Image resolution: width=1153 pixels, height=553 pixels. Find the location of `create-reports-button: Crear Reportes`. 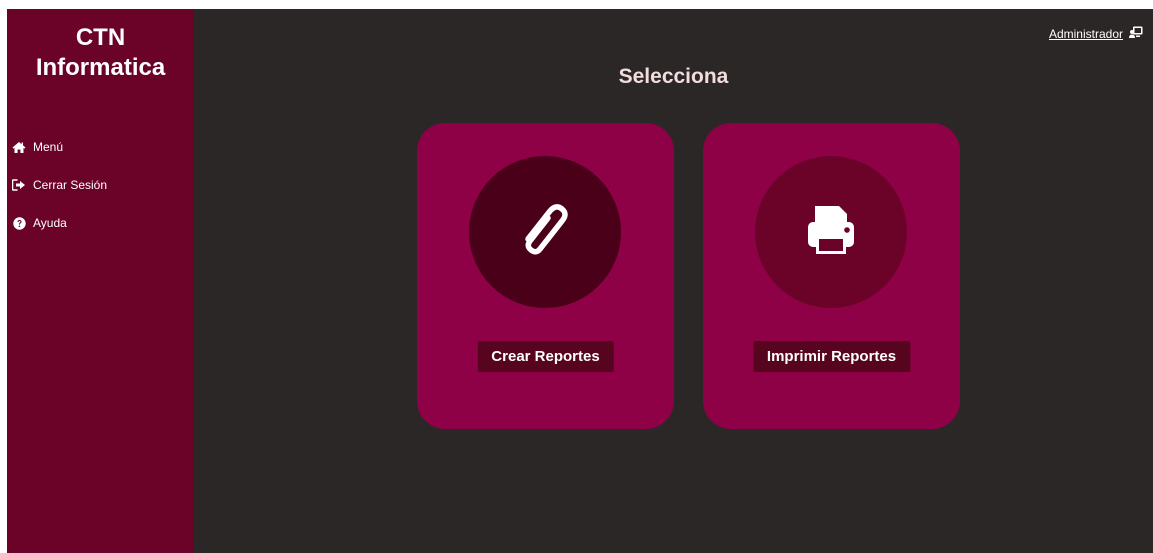

create-reports-button: Crear Reportes is located at coordinates (545, 356).